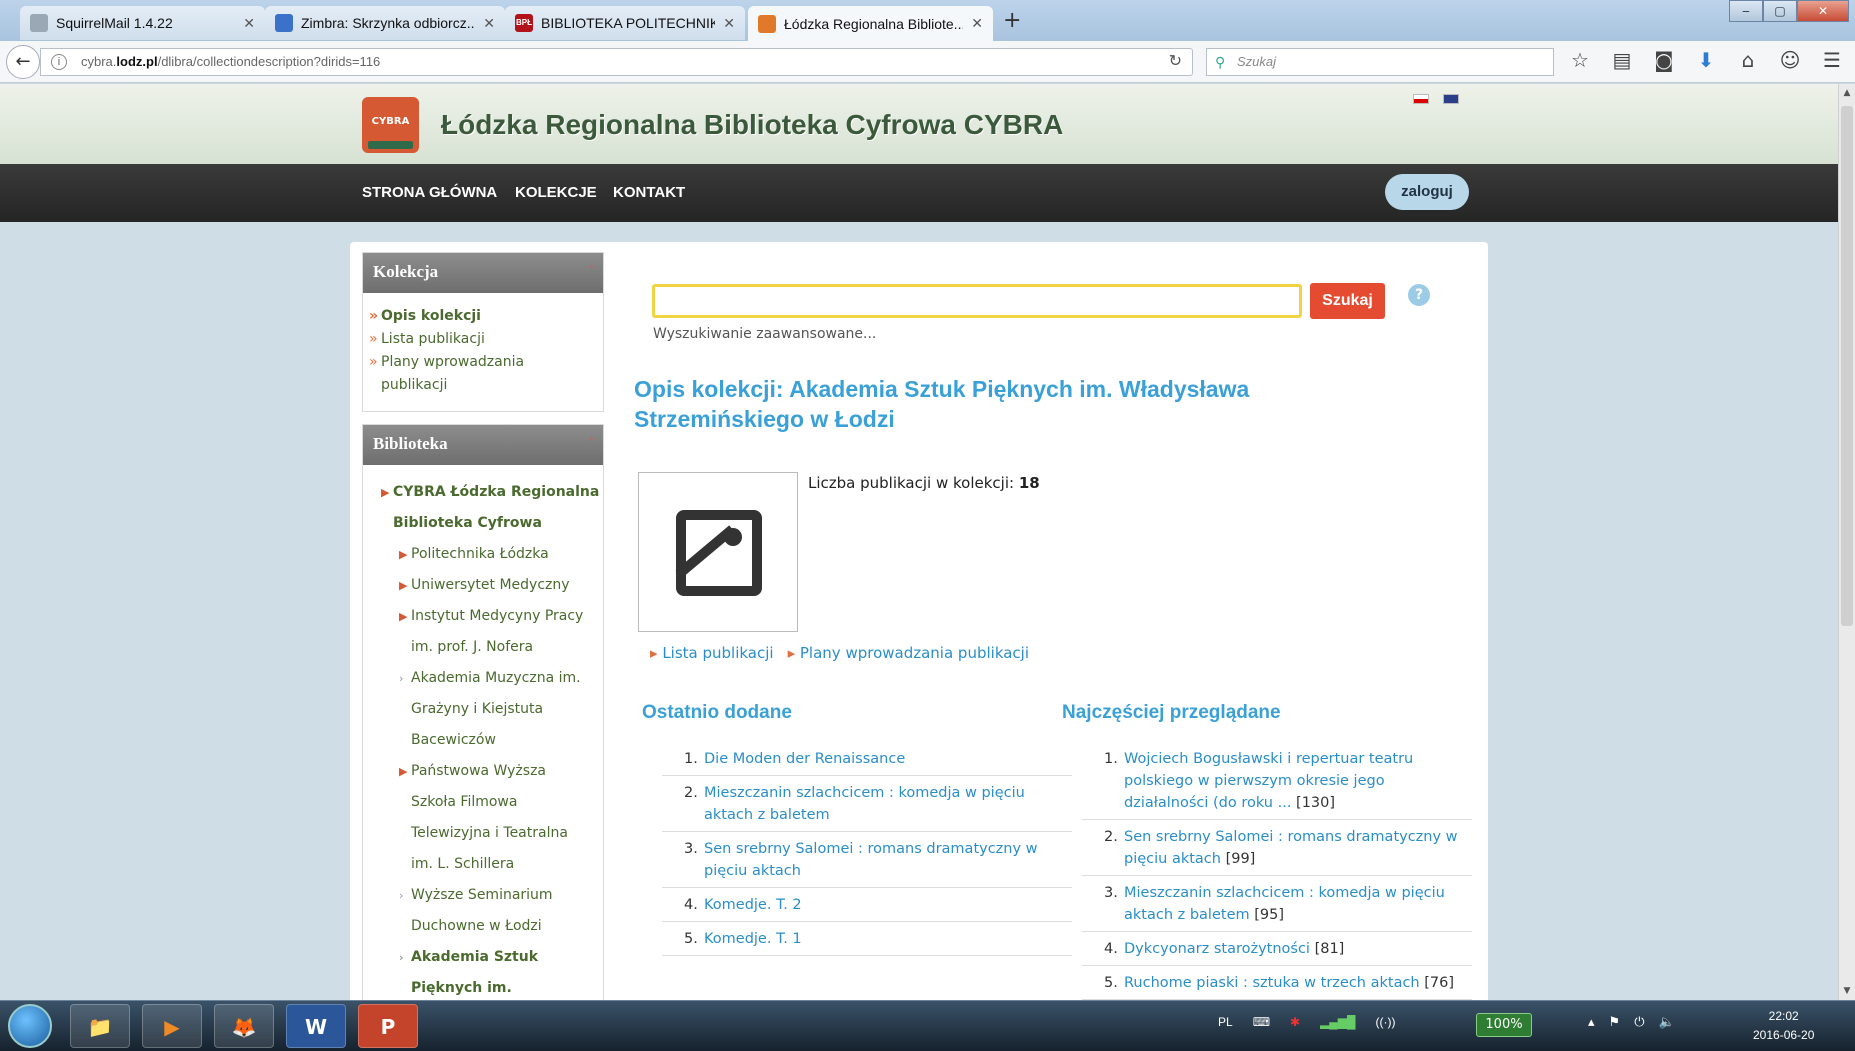 Image resolution: width=1855 pixels, height=1051 pixels. What do you see at coordinates (483, 647) in the screenshot?
I see `tree-item-imp-cont: im. prof. J. Nofera` at bounding box center [483, 647].